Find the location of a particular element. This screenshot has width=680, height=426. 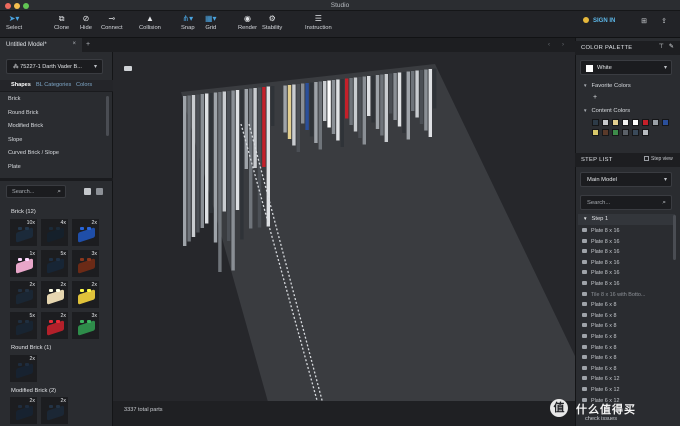

category-item: Round Brick is located at coordinates (52, 114).